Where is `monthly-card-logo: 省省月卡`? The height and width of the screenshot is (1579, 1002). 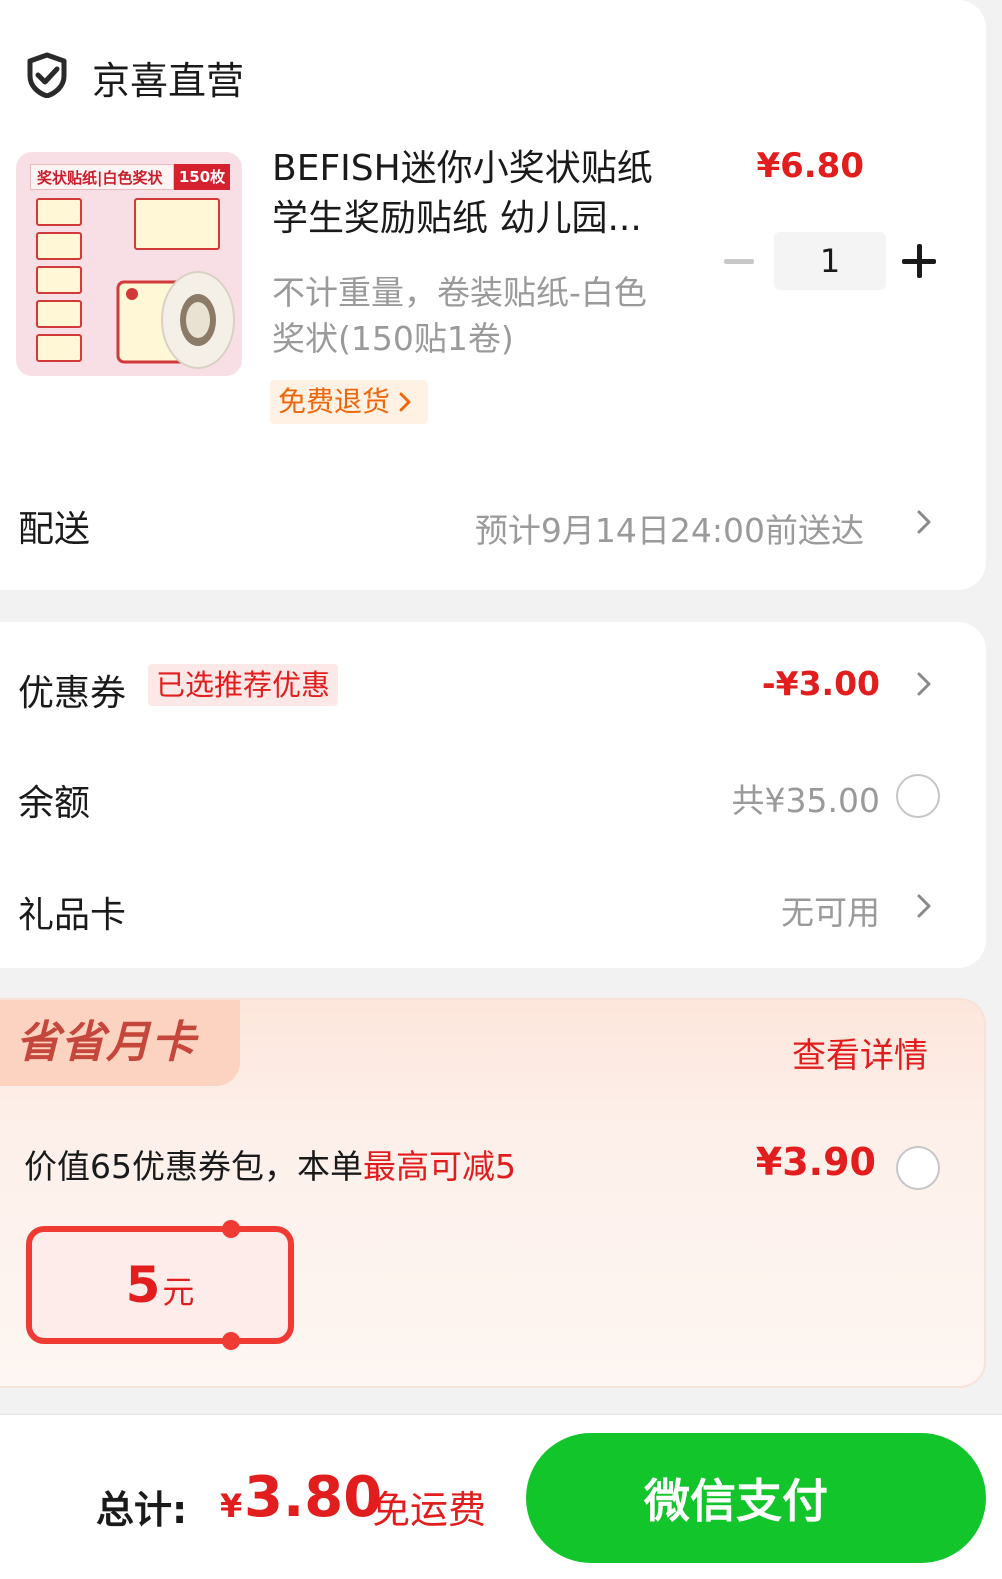 monthly-card-logo: 省省月卡 is located at coordinates (120, 1043).